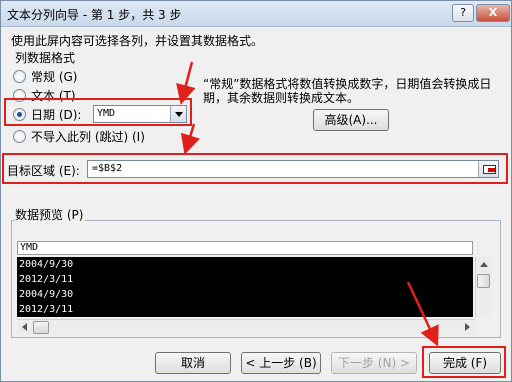 The width and height of the screenshot is (512, 382). Describe the element at coordinates (186, 83) in the screenshot. I see `arrow-to-date-icon` at that location.